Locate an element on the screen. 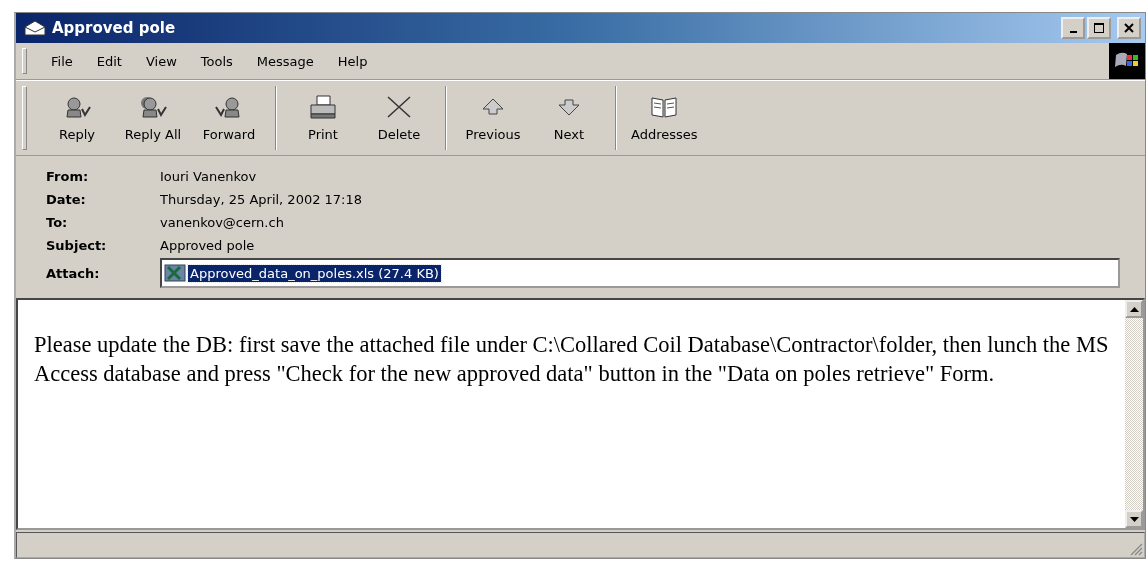  header-value: vanenkov@cern.ch is located at coordinates (222, 222).